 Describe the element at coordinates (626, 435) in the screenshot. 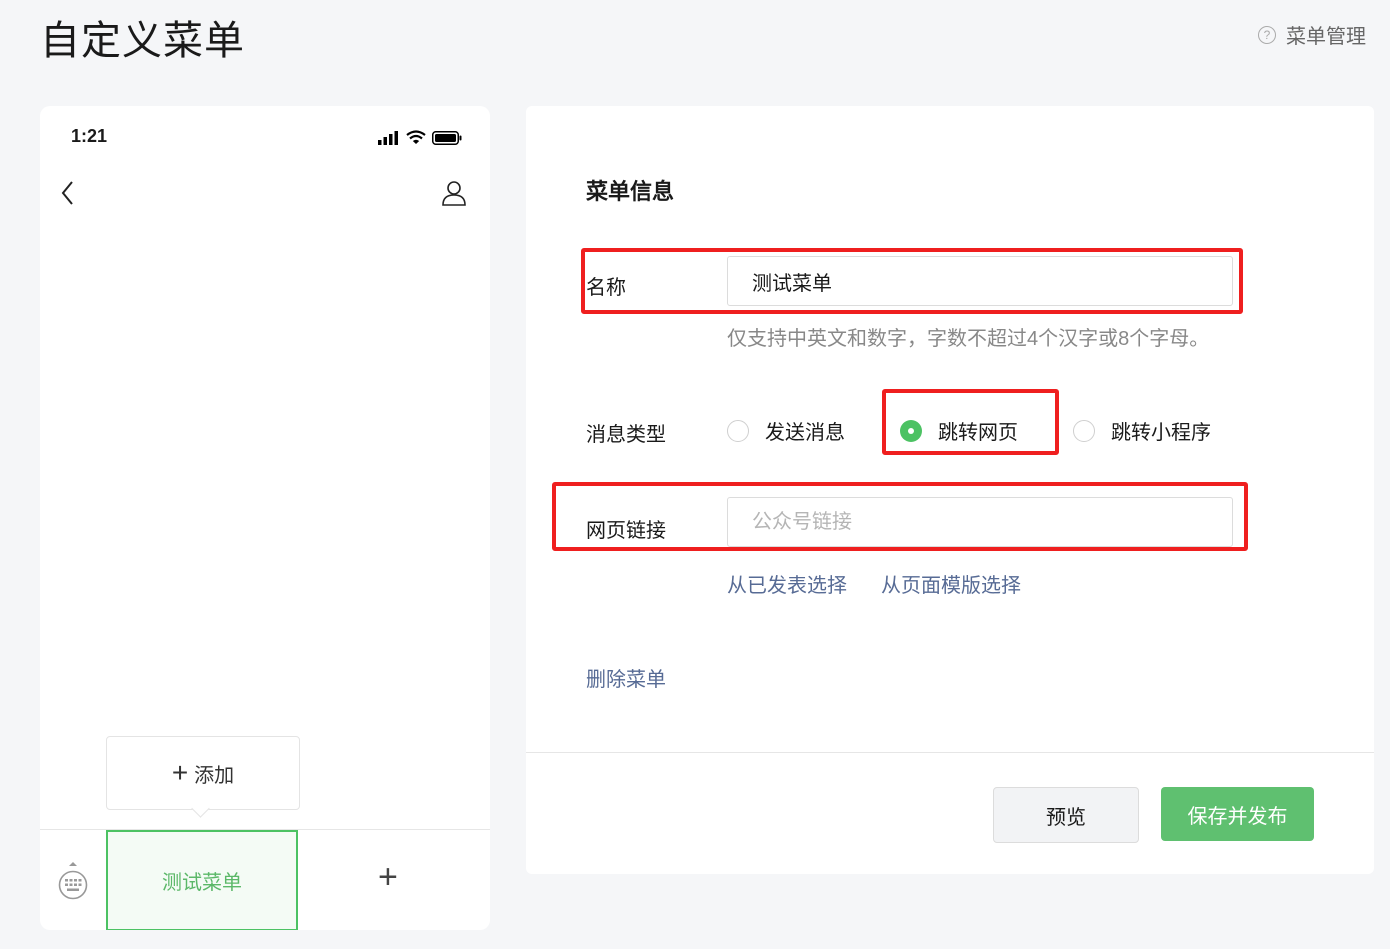

I see `msg-type-label: 消息类型` at that location.